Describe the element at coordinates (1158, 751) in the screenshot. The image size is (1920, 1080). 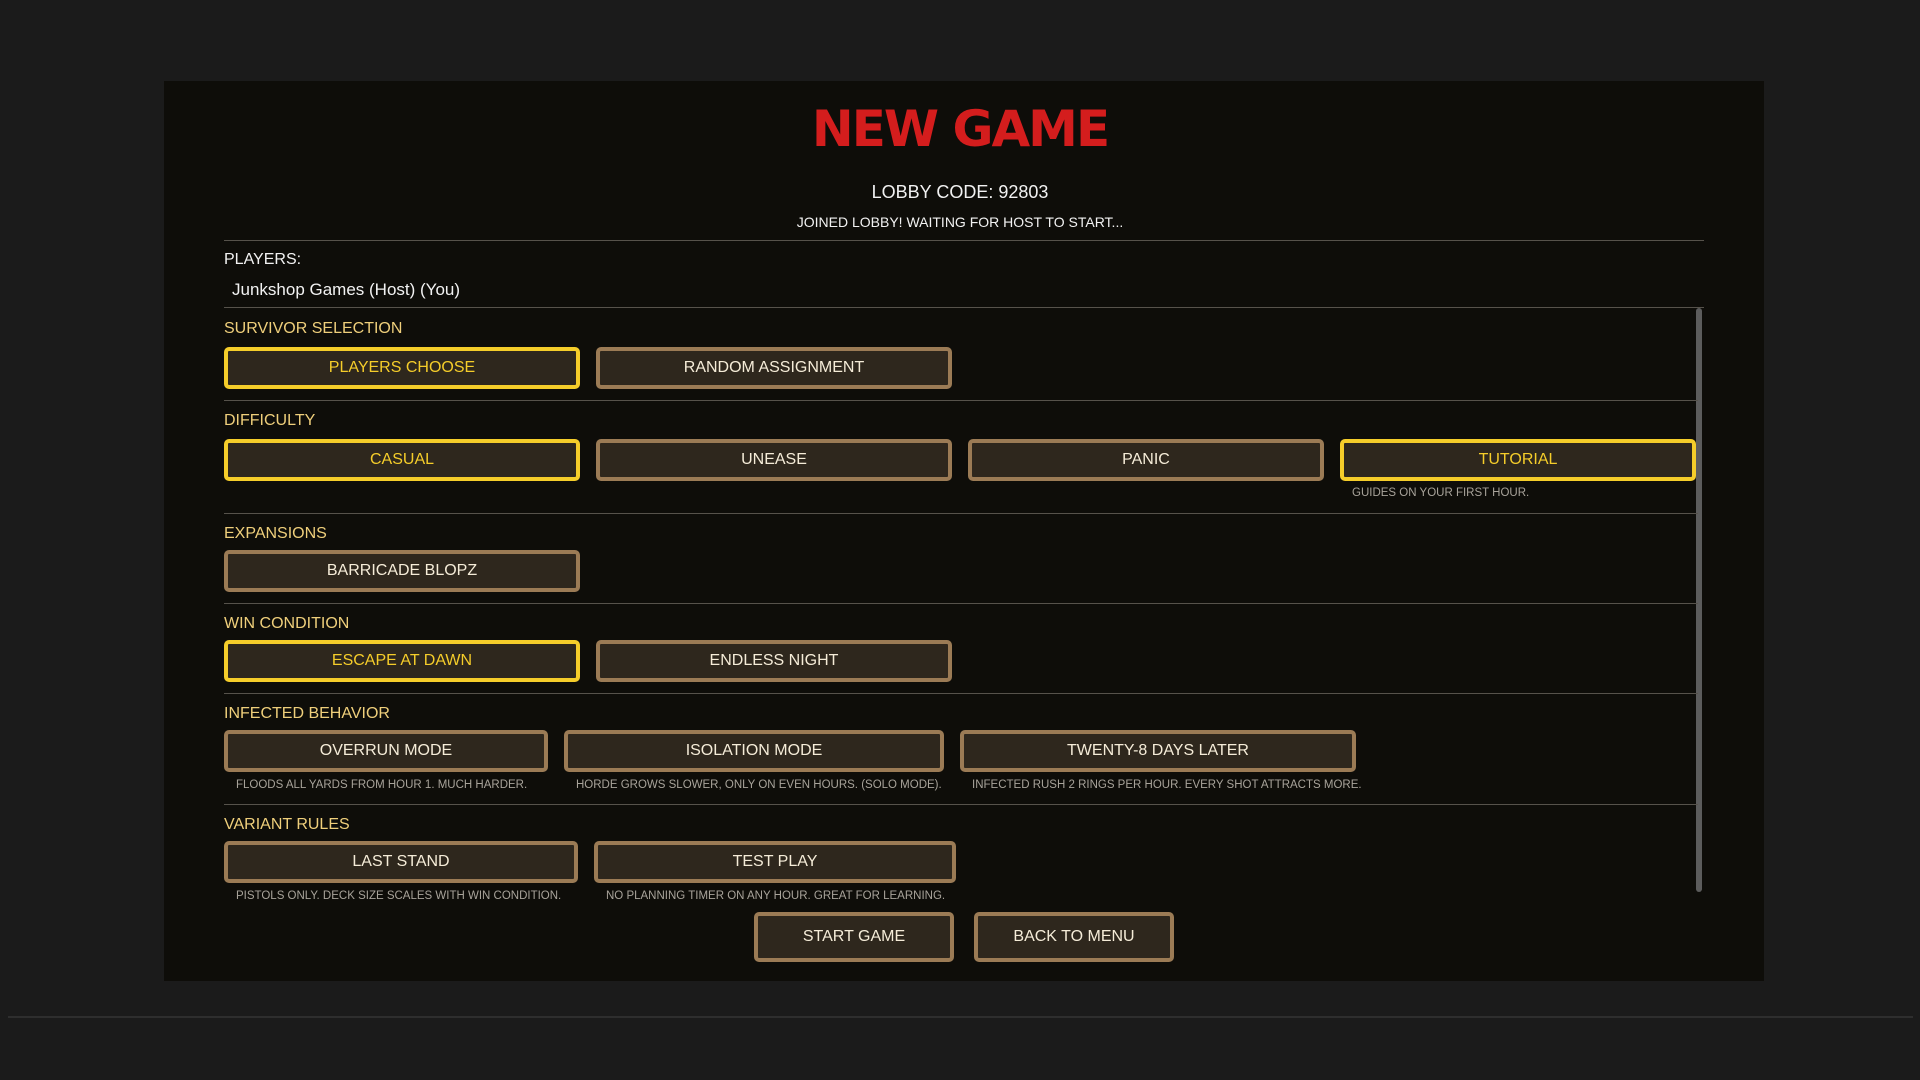
I see `twenty-8-days-later-button: TWENTY-8 DAYS LATER` at that location.